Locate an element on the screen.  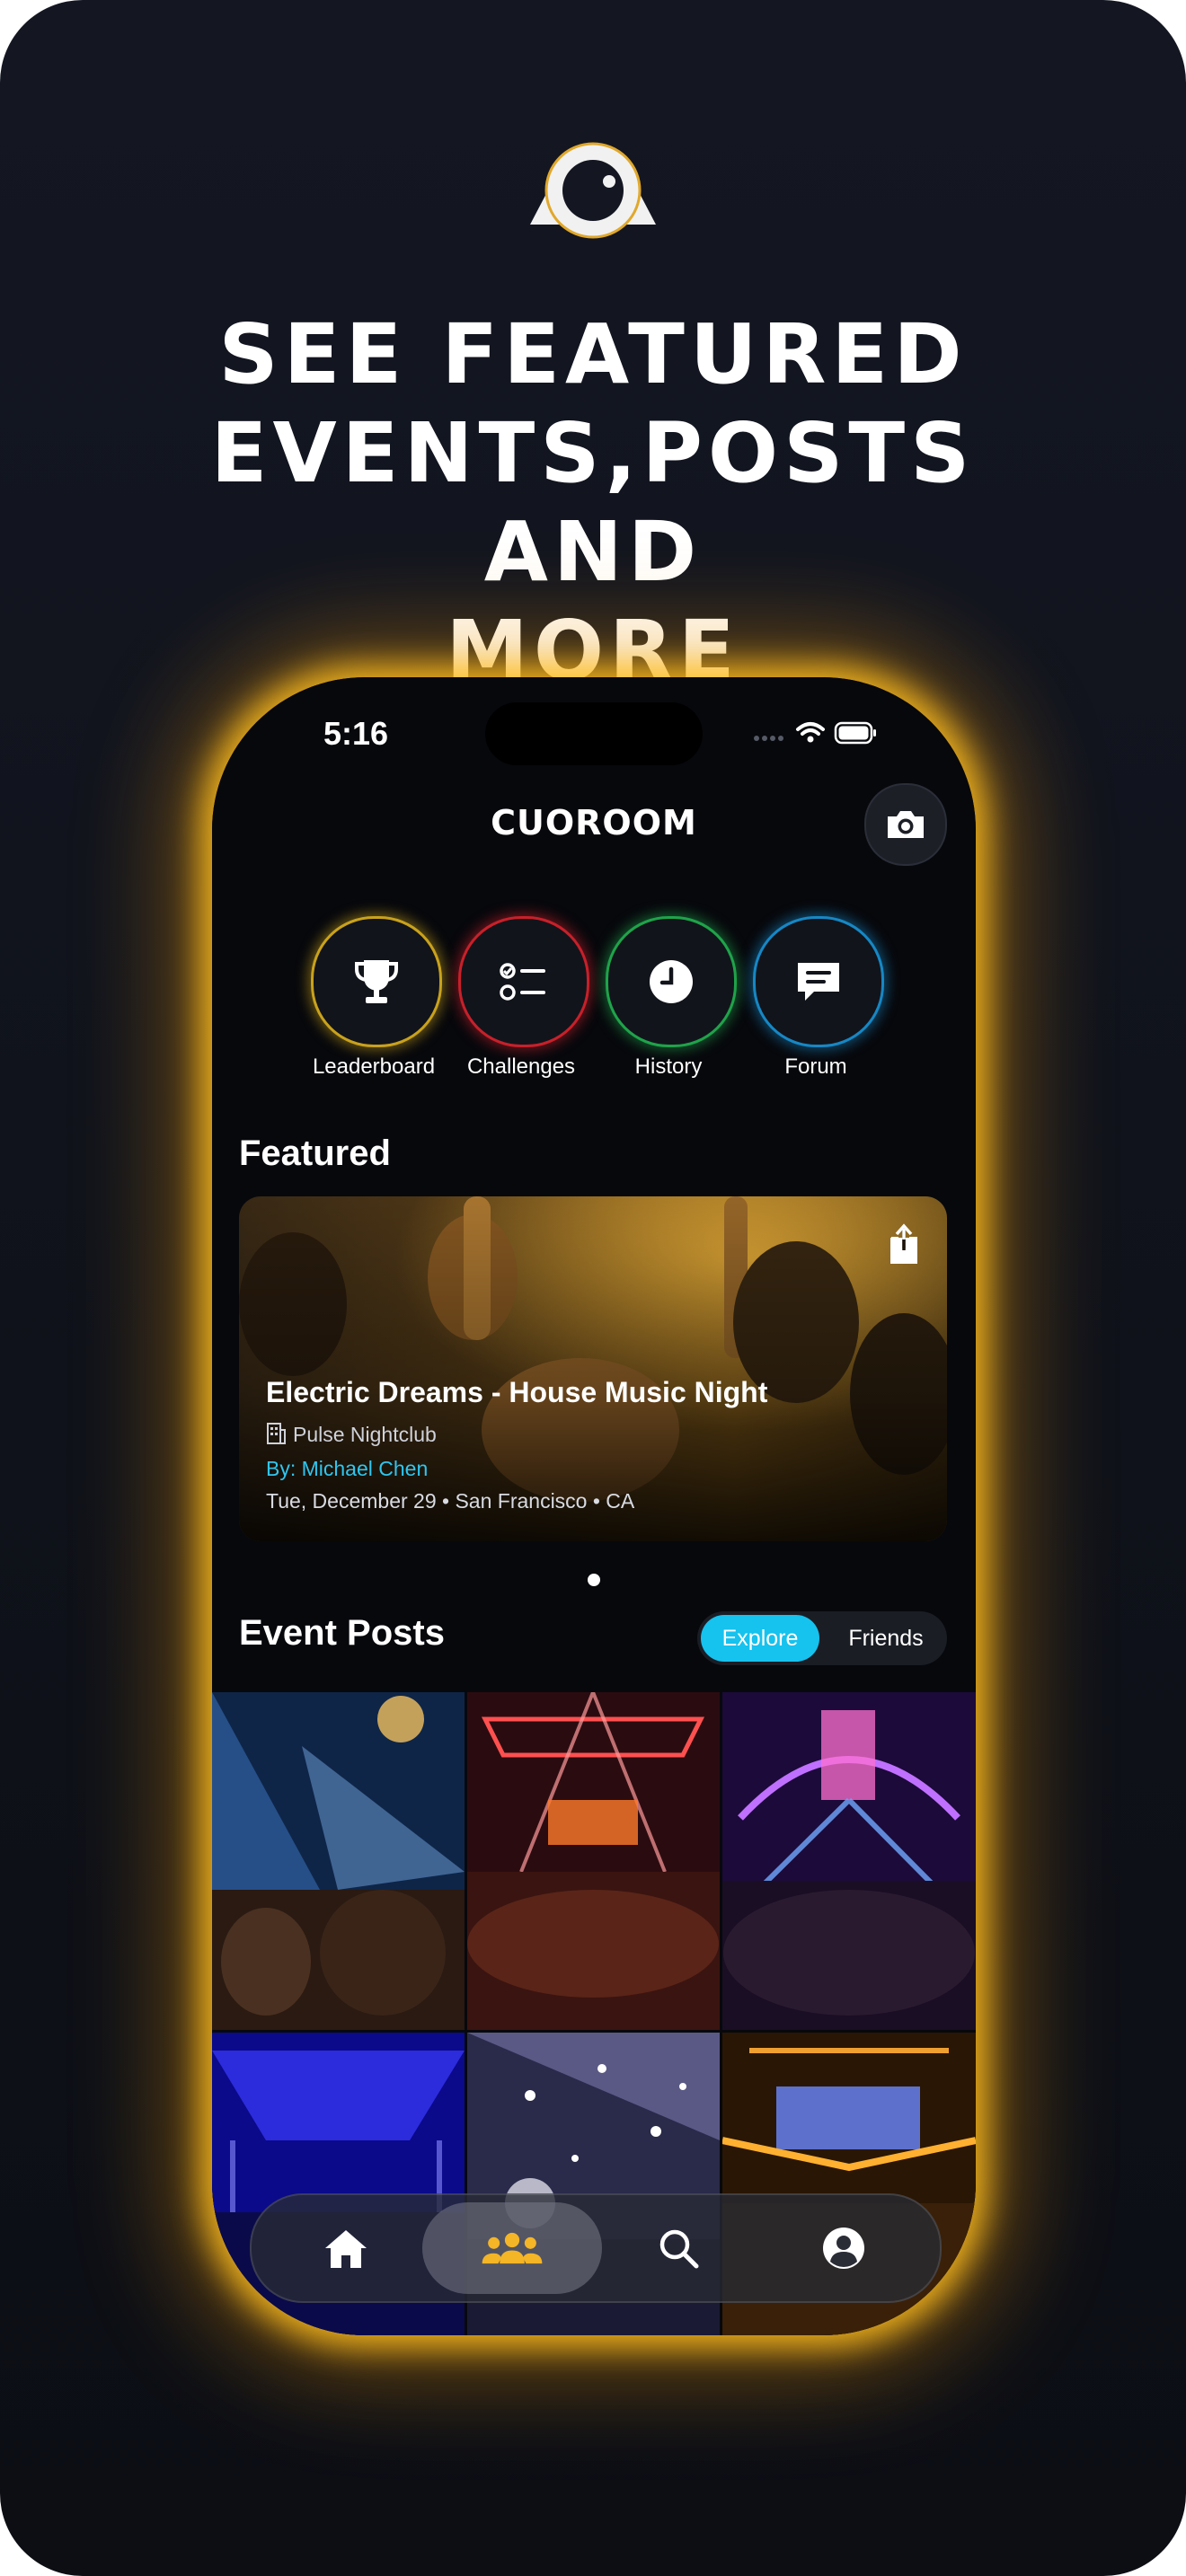
forum-button is located at coordinates (818, 981).